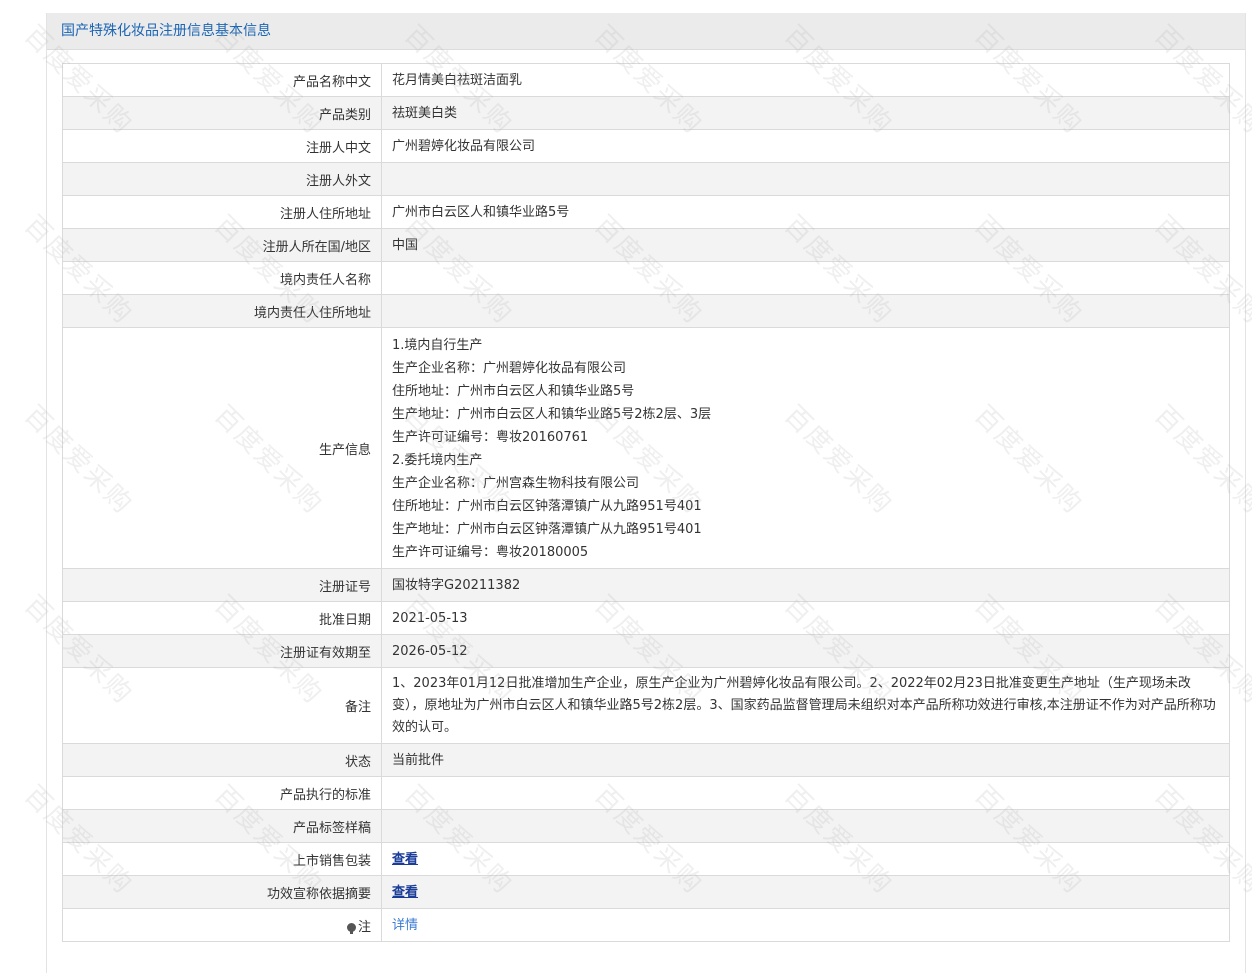 Image resolution: width=1252 pixels, height=973 pixels. Describe the element at coordinates (646, 31) in the screenshot. I see `panel-title: 国产特殊化妆品注册信息基本信息` at that location.